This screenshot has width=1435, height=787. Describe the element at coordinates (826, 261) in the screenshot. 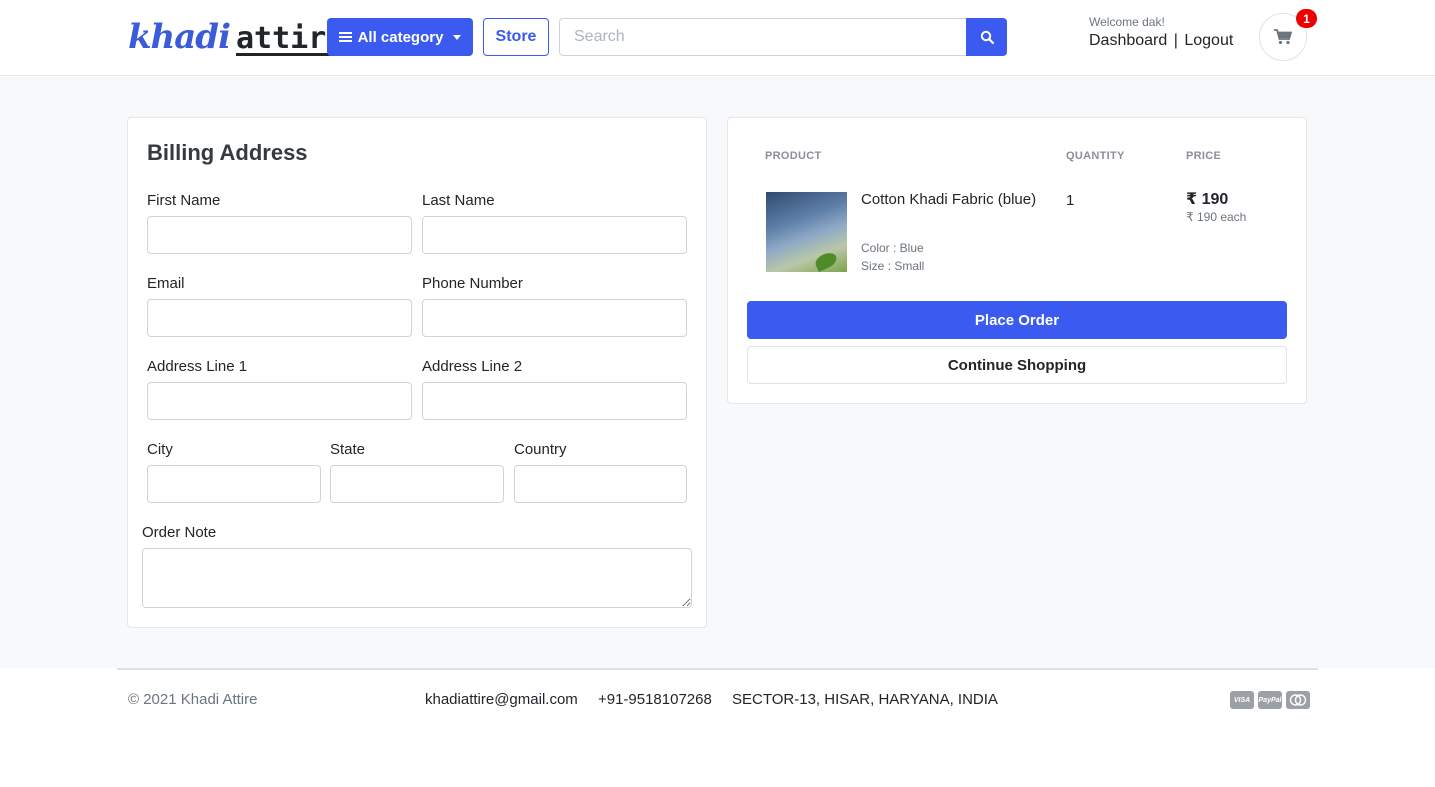

I see `leaf-decoration` at that location.